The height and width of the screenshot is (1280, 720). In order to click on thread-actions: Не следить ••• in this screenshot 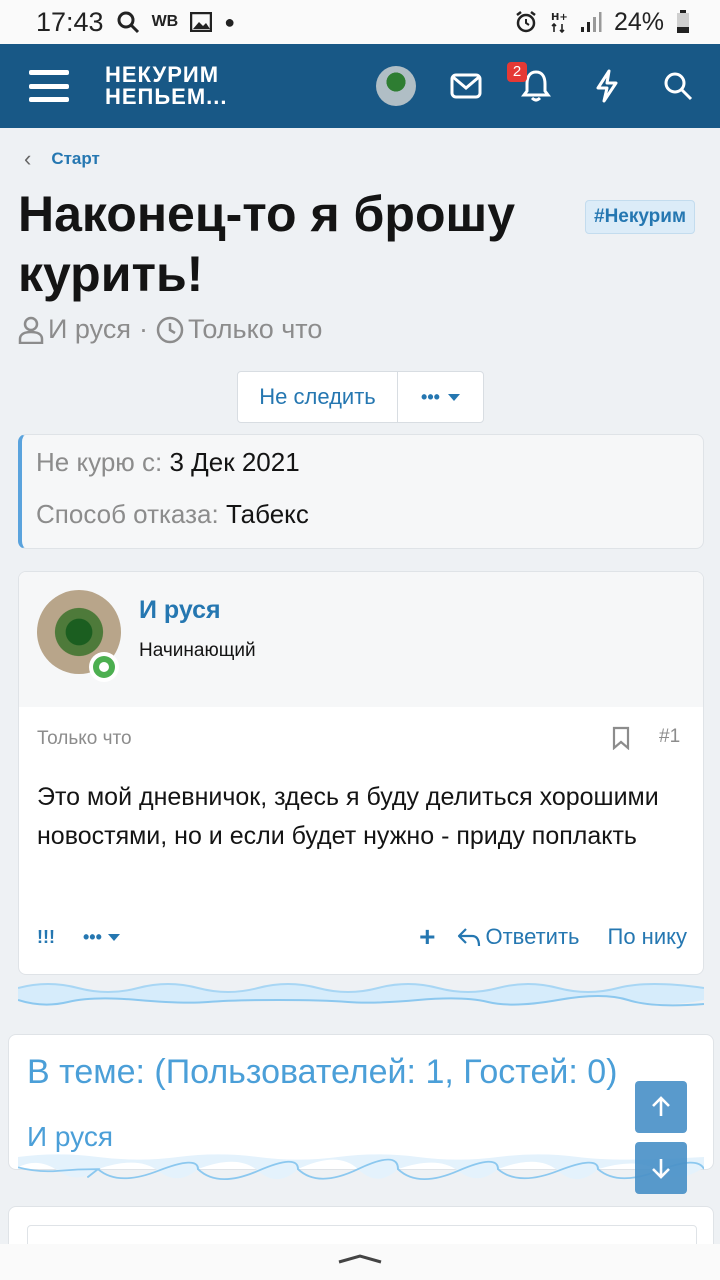, I will do `click(360, 397)`.